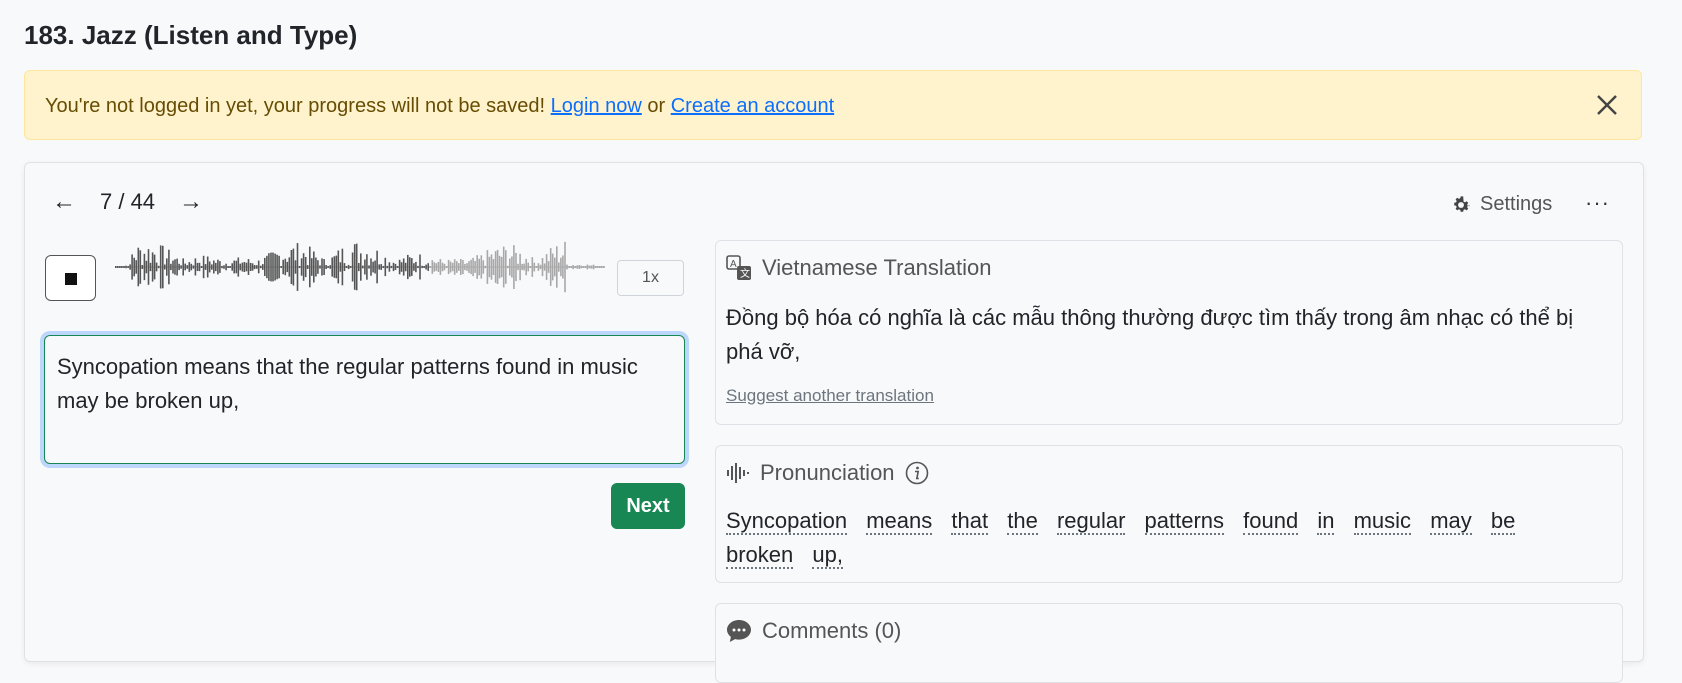 This screenshot has height=683, width=1682. What do you see at coordinates (827, 555) in the screenshot?
I see `pronunciation-word: up,` at bounding box center [827, 555].